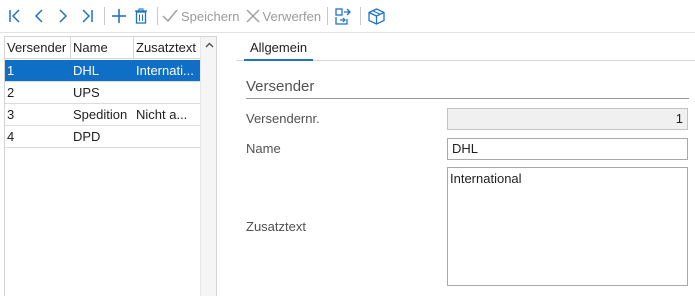 The image size is (695, 296). What do you see at coordinates (276, 226) in the screenshot?
I see `zusatztext-label: Zusatztext` at bounding box center [276, 226].